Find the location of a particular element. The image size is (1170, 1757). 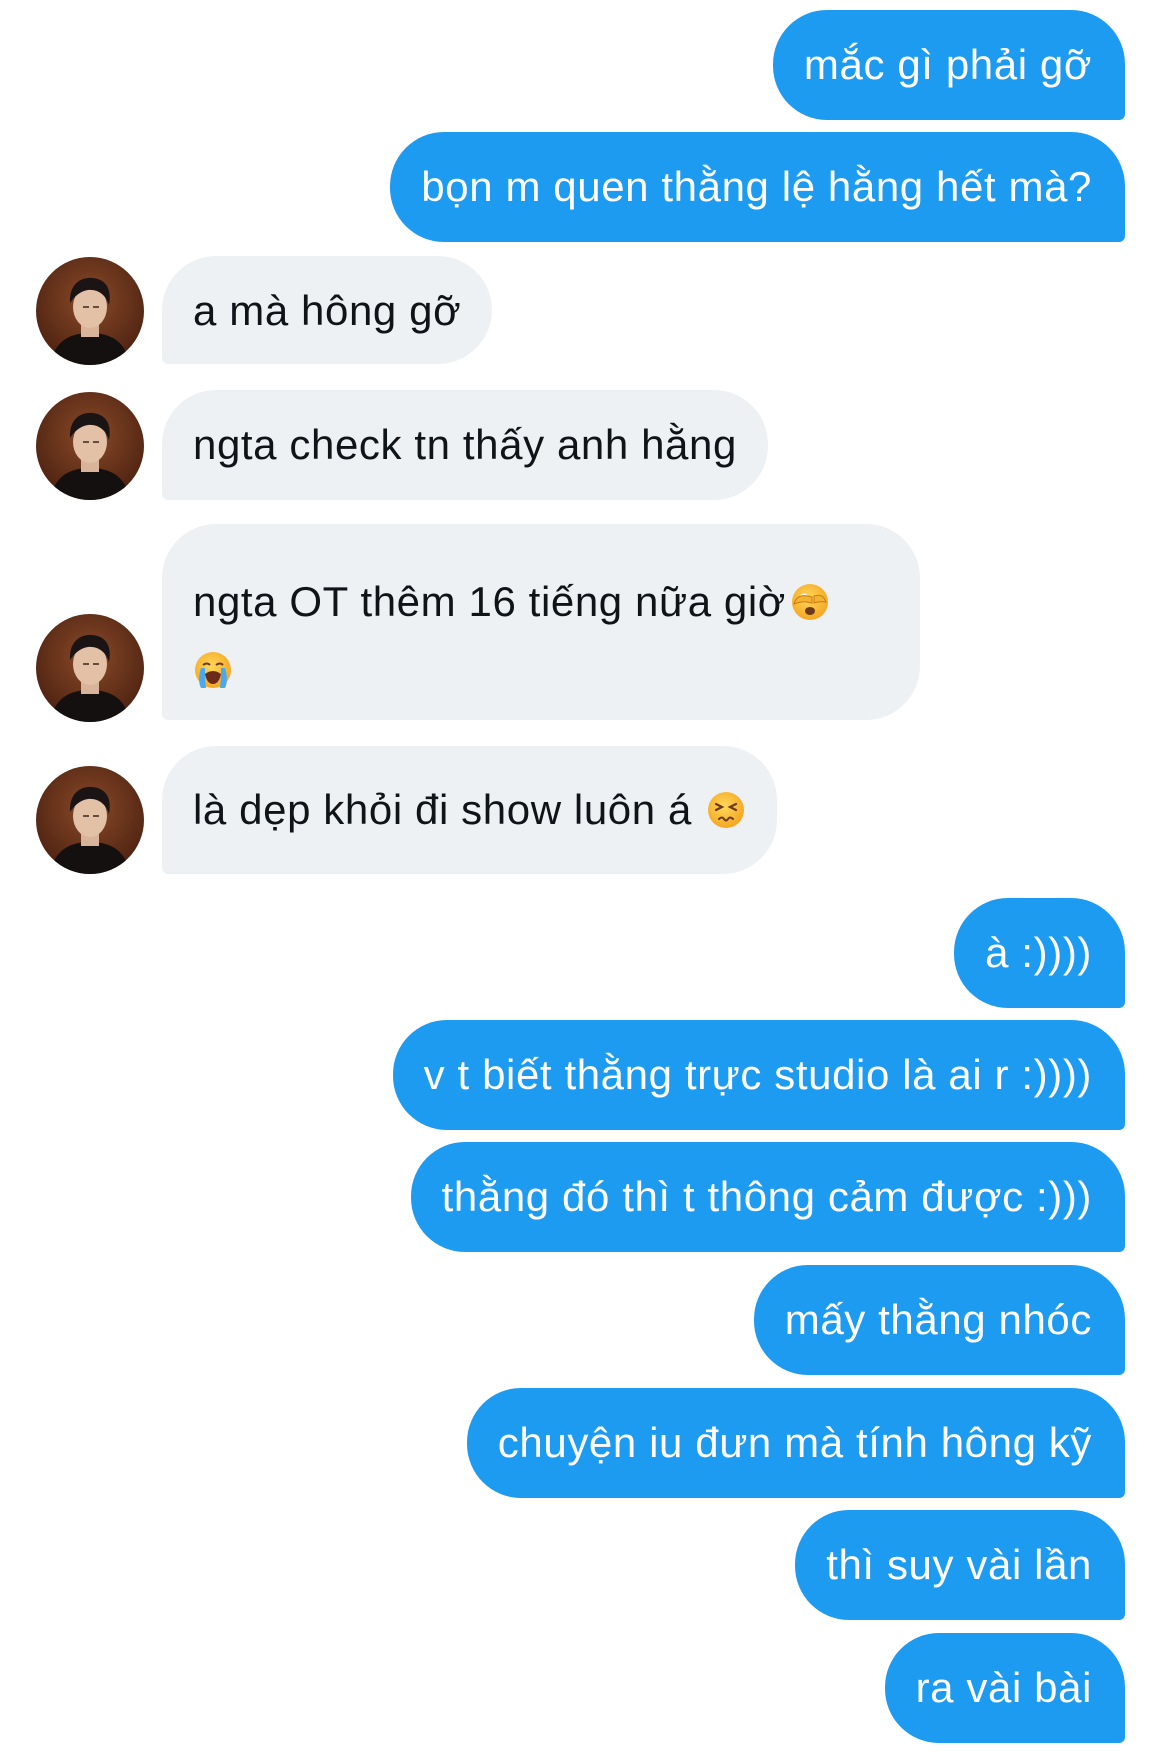

message-text: ngta check tn thấy anh hằng is located at coordinates (465, 444).